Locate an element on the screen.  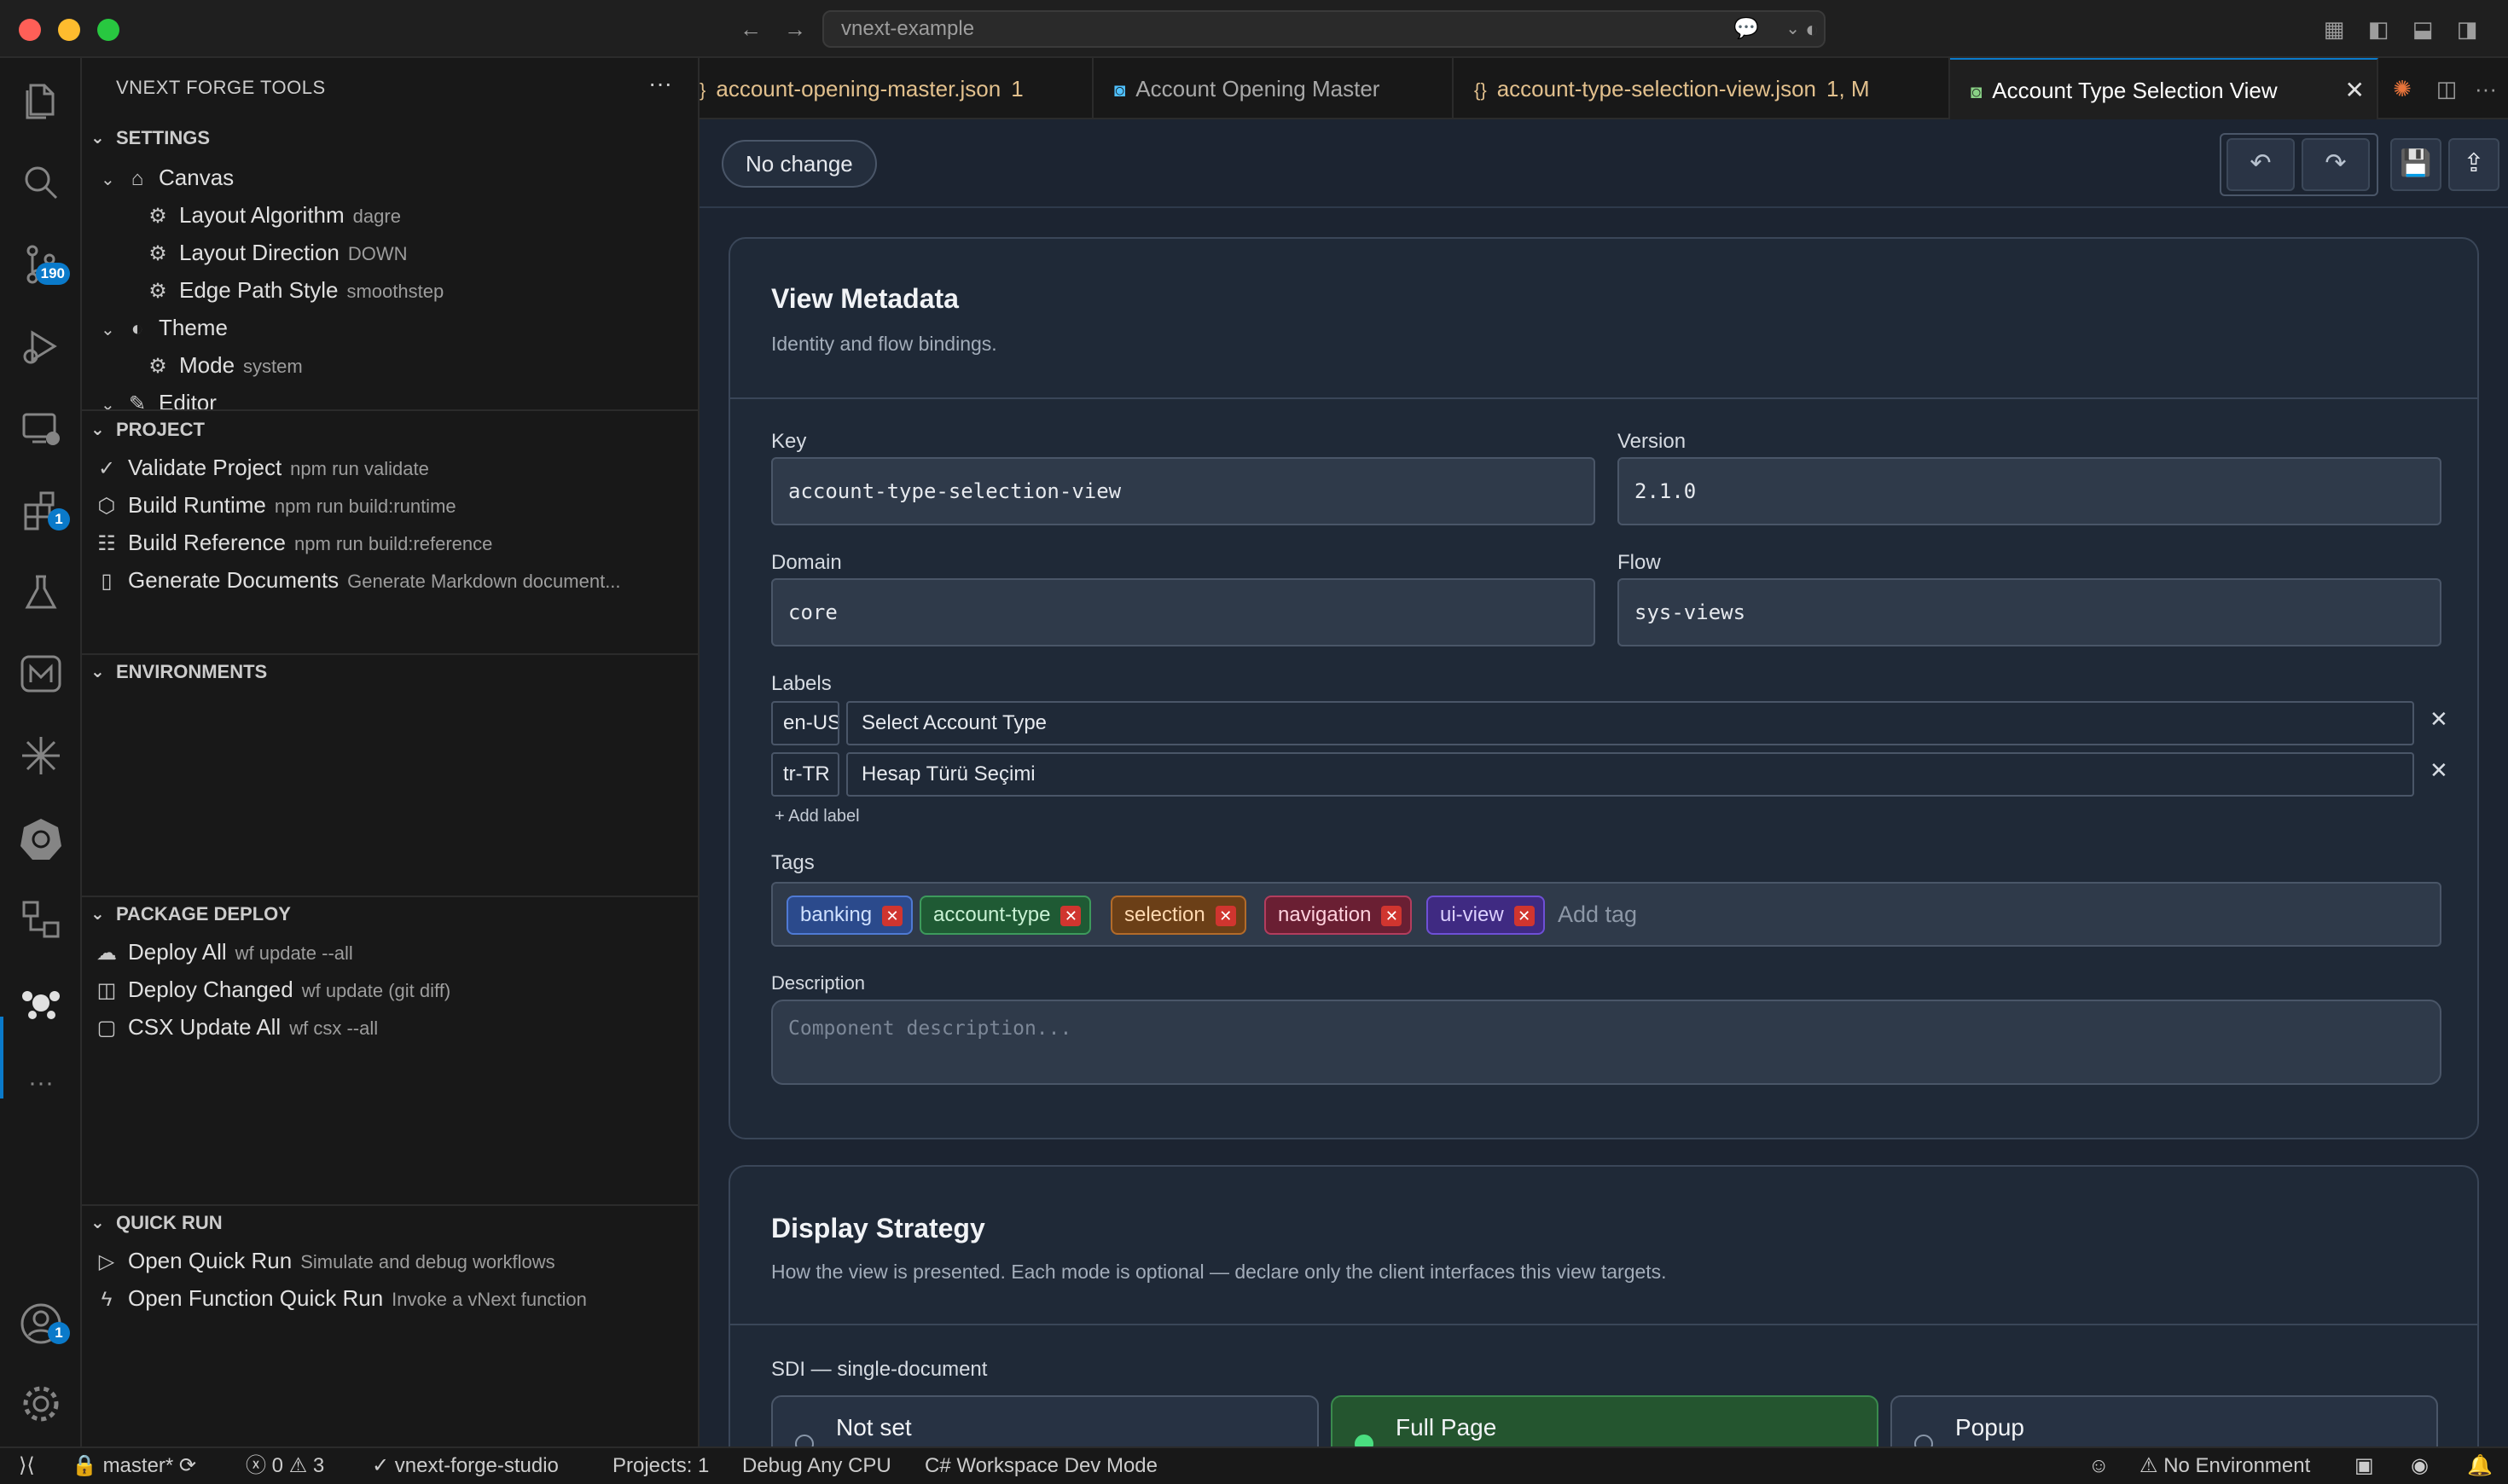
tree-item-canvas: ⌄ ⌂ Canvas is located at coordinates (167, 177).